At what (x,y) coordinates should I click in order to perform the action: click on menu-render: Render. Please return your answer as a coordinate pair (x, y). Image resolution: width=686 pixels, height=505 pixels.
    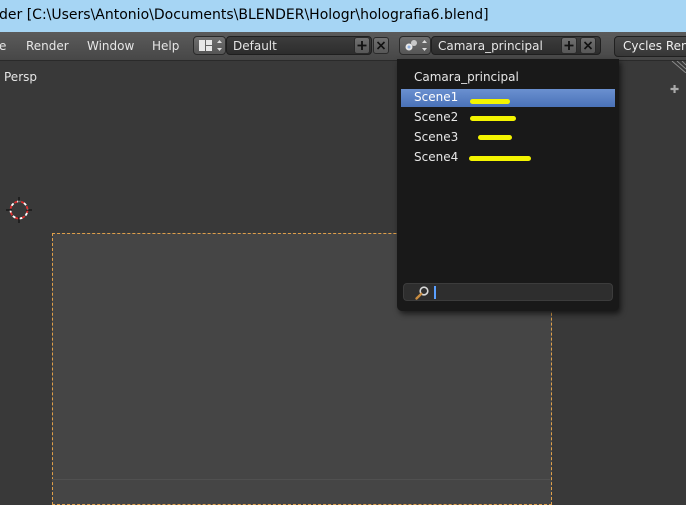
    Looking at the image, I should click on (47, 46).